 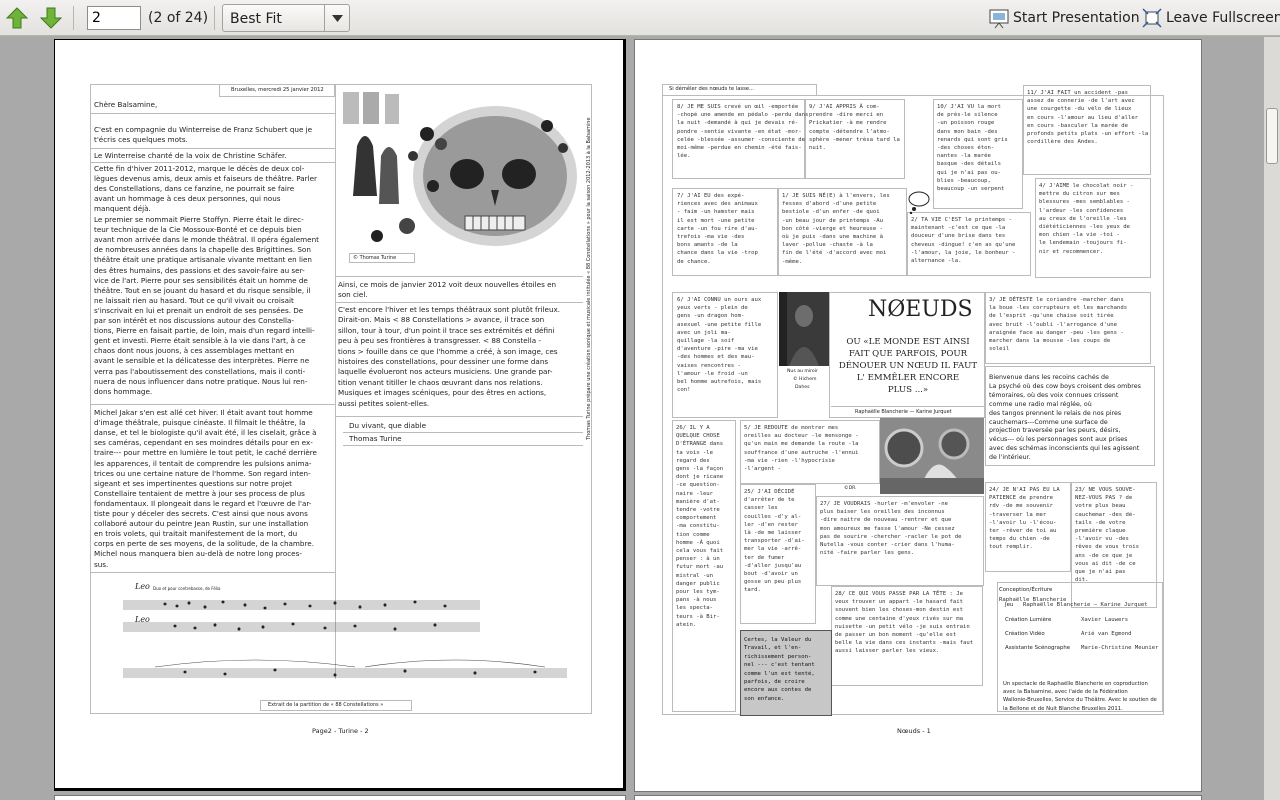 I want to click on text-line: riences avec des animaux, so click(x=717, y=204).